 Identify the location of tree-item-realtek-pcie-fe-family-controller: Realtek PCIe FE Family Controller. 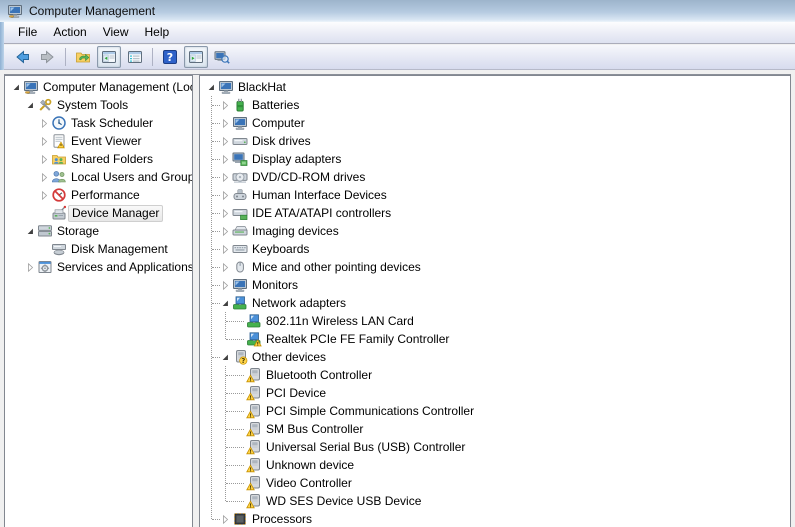
(495, 339).